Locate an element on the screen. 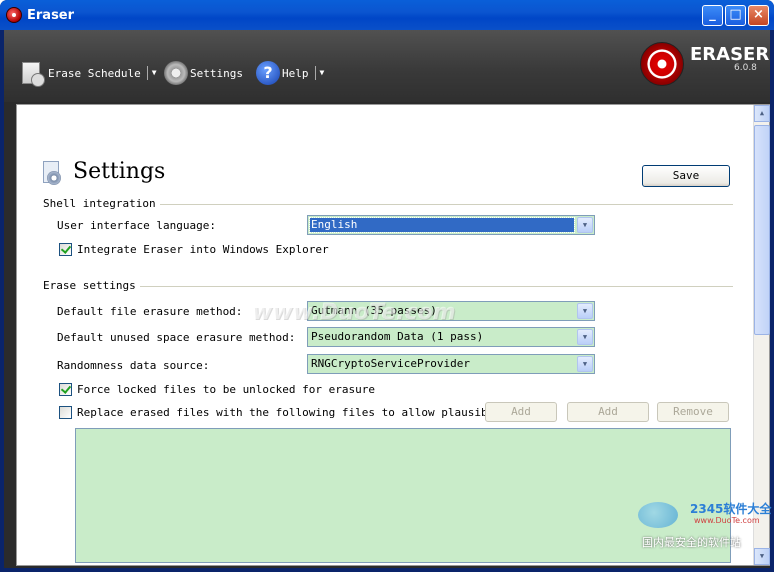 This screenshot has height=572, width=774. add-folder-button: Add is located at coordinates (608, 412).